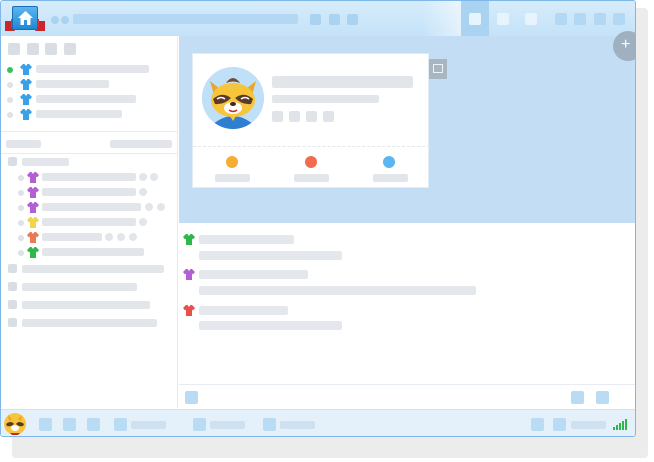 The image size is (654, 462). I want to click on profile-signature, so click(325, 99).